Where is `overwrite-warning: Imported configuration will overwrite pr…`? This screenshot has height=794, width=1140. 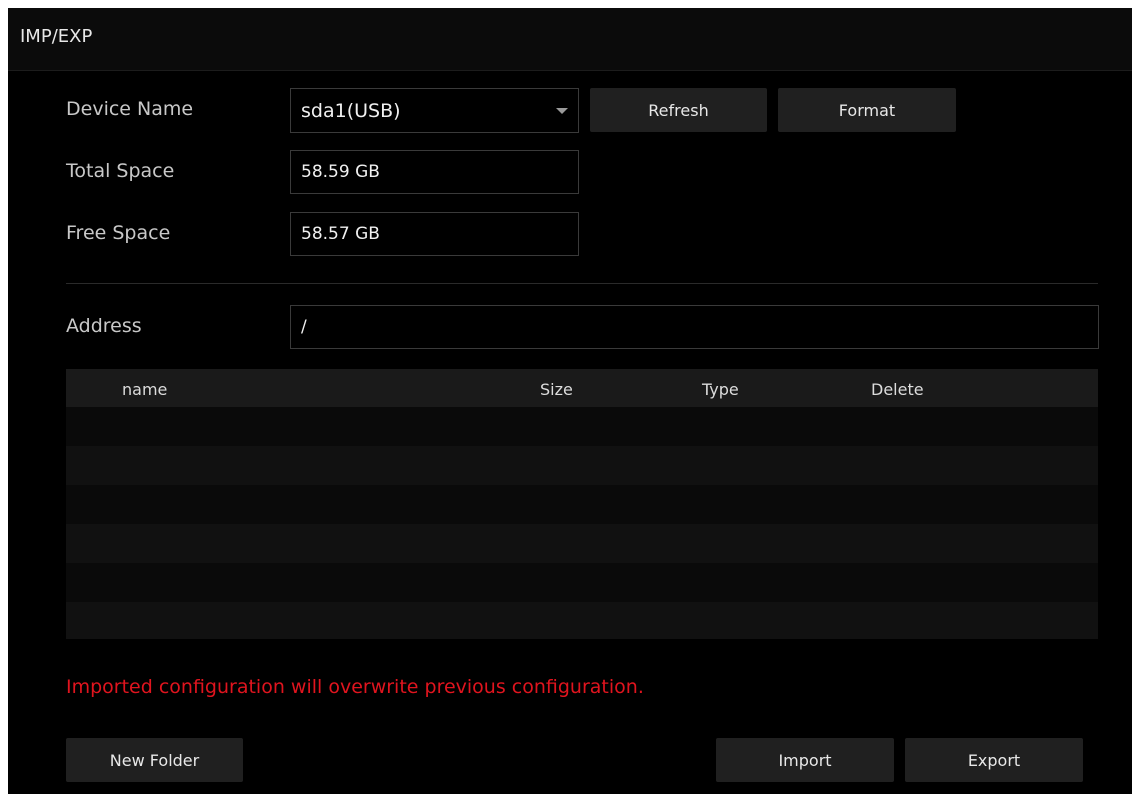
overwrite-warning: Imported configuration will overwrite pr… is located at coordinates (355, 687).